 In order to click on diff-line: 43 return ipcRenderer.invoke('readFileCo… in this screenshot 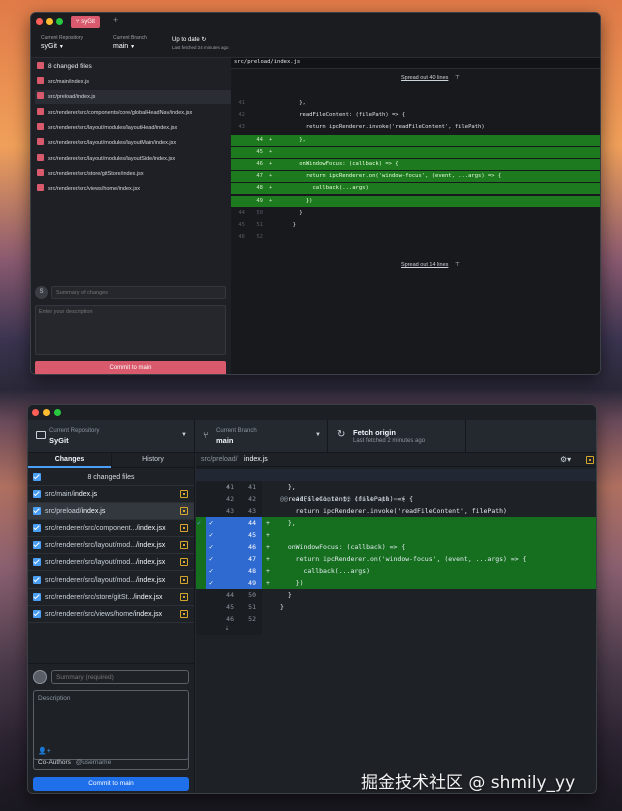, I will do `click(415, 127)`.